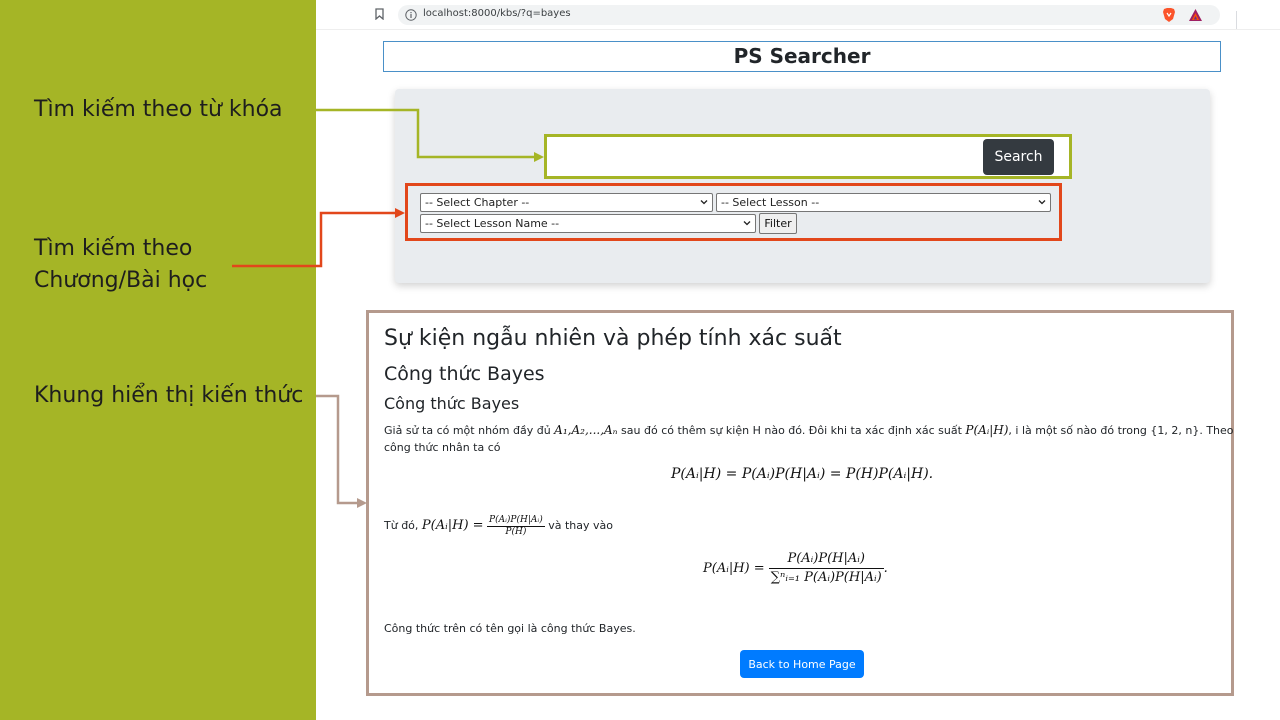 This screenshot has width=1280, height=720. What do you see at coordinates (516, 531) in the screenshot?
I see `fraction-denominator: P(H)` at bounding box center [516, 531].